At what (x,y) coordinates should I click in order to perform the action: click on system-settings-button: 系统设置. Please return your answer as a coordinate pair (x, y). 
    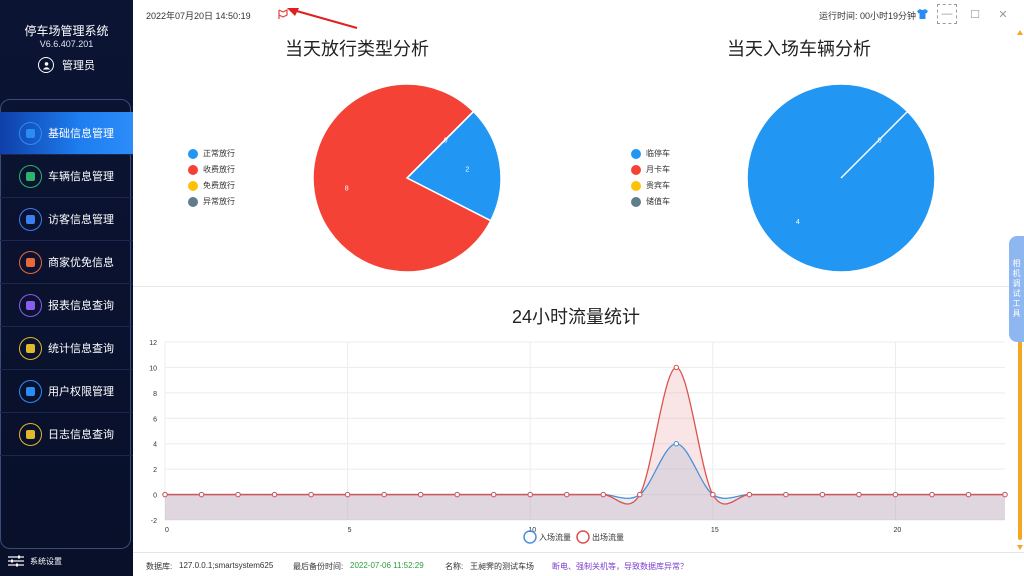
    Looking at the image, I should click on (35, 561).